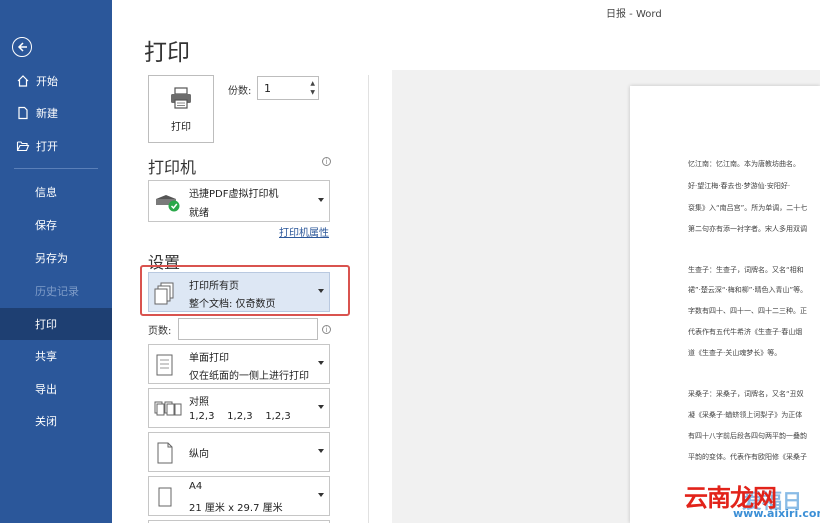  Describe the element at coordinates (209, 358) in the screenshot. I see `sides-line1: 单面打印` at that location.